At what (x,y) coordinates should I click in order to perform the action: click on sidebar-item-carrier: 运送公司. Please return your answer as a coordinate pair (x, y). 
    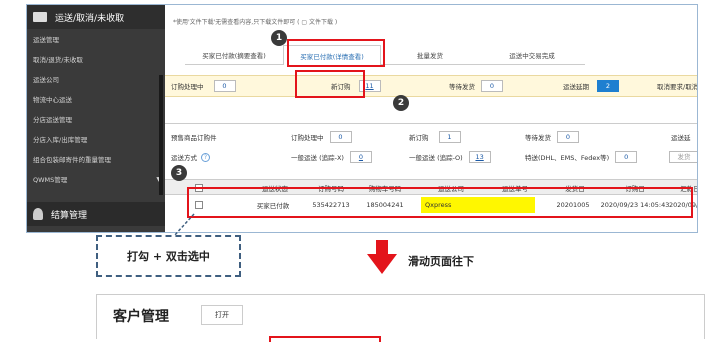
    Looking at the image, I should click on (96, 79).